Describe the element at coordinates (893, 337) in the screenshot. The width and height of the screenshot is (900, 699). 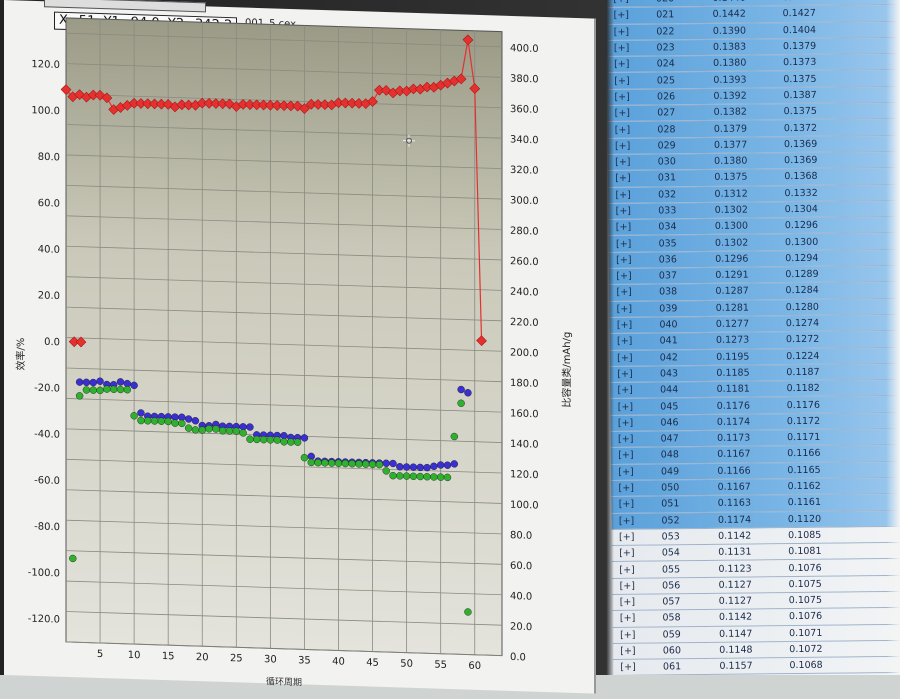
I see `panel-edge` at that location.